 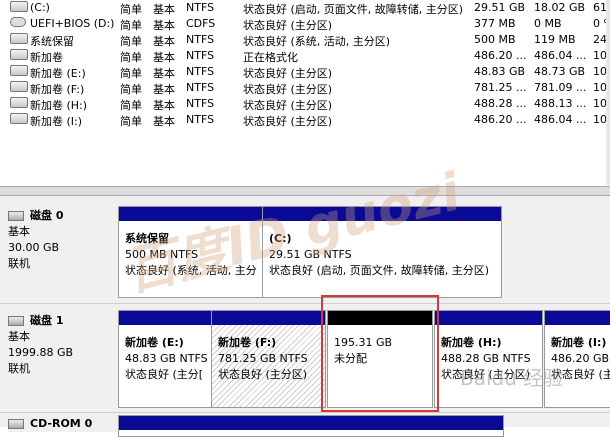 What do you see at coordinates (190, 252) in the screenshot?
I see `partition-system-reserved: 系统保留 500 MB NTFS 状态良好 (系统, 活动, 主分` at bounding box center [190, 252].